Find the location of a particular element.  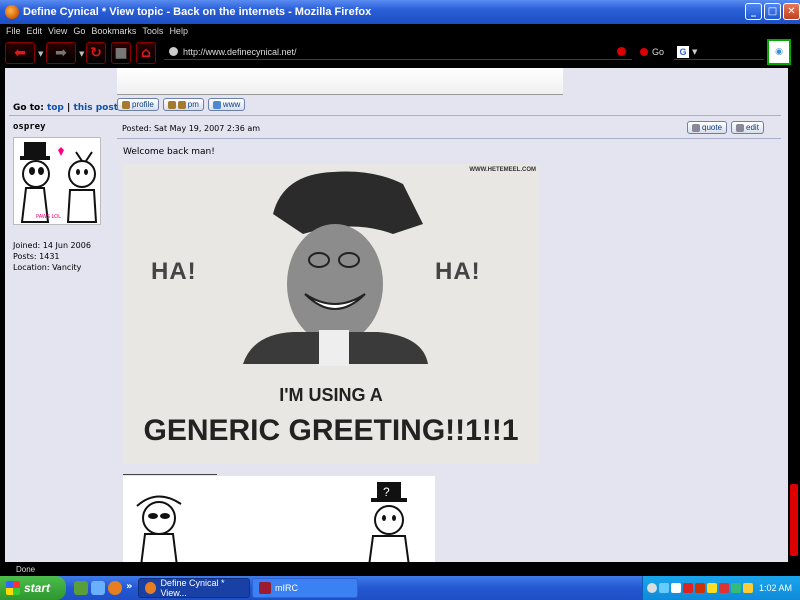

www-button: www is located at coordinates (226, 104).